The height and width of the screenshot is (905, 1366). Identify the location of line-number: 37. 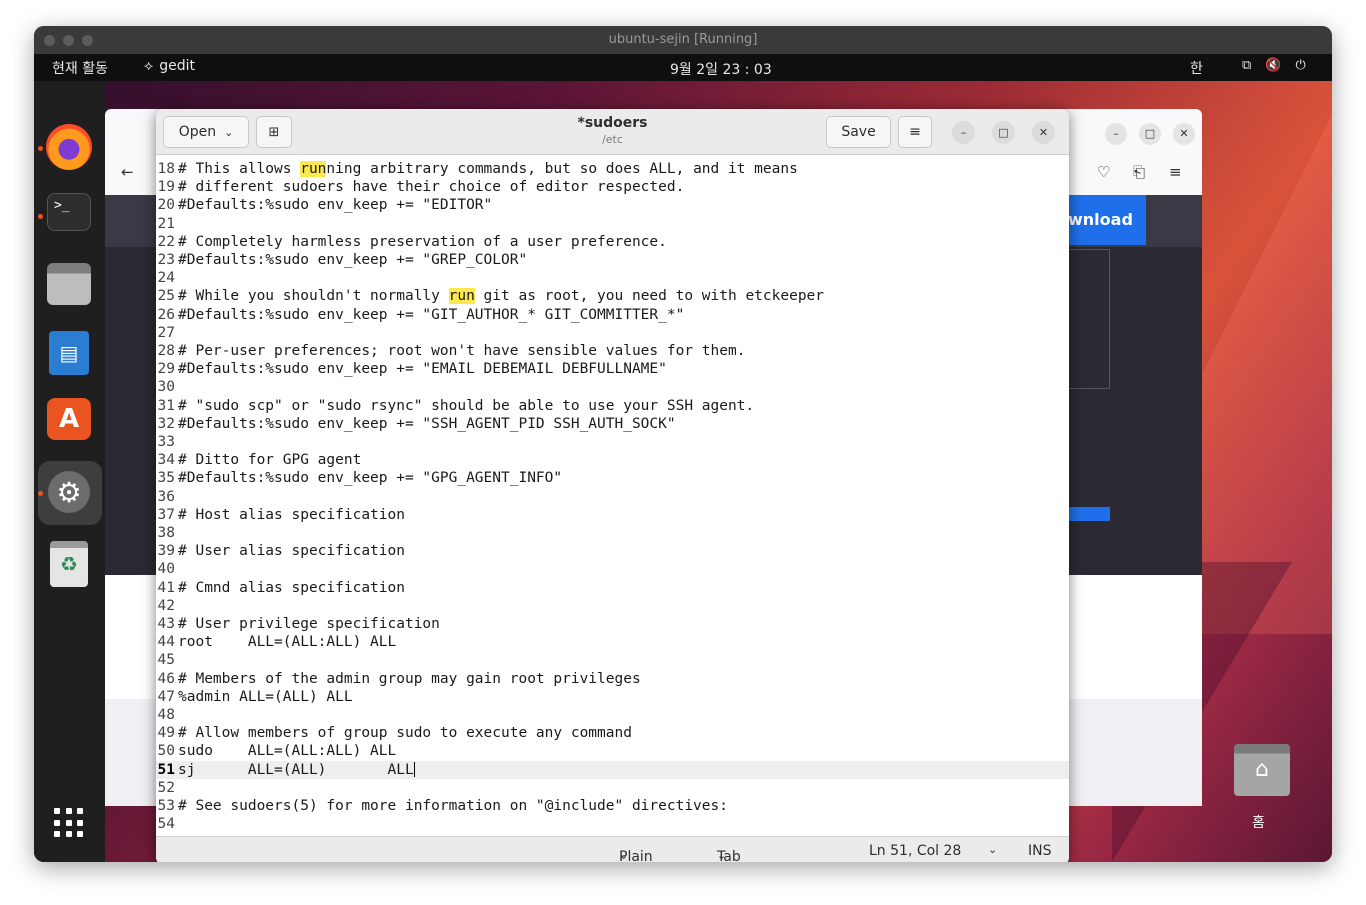
(166, 514).